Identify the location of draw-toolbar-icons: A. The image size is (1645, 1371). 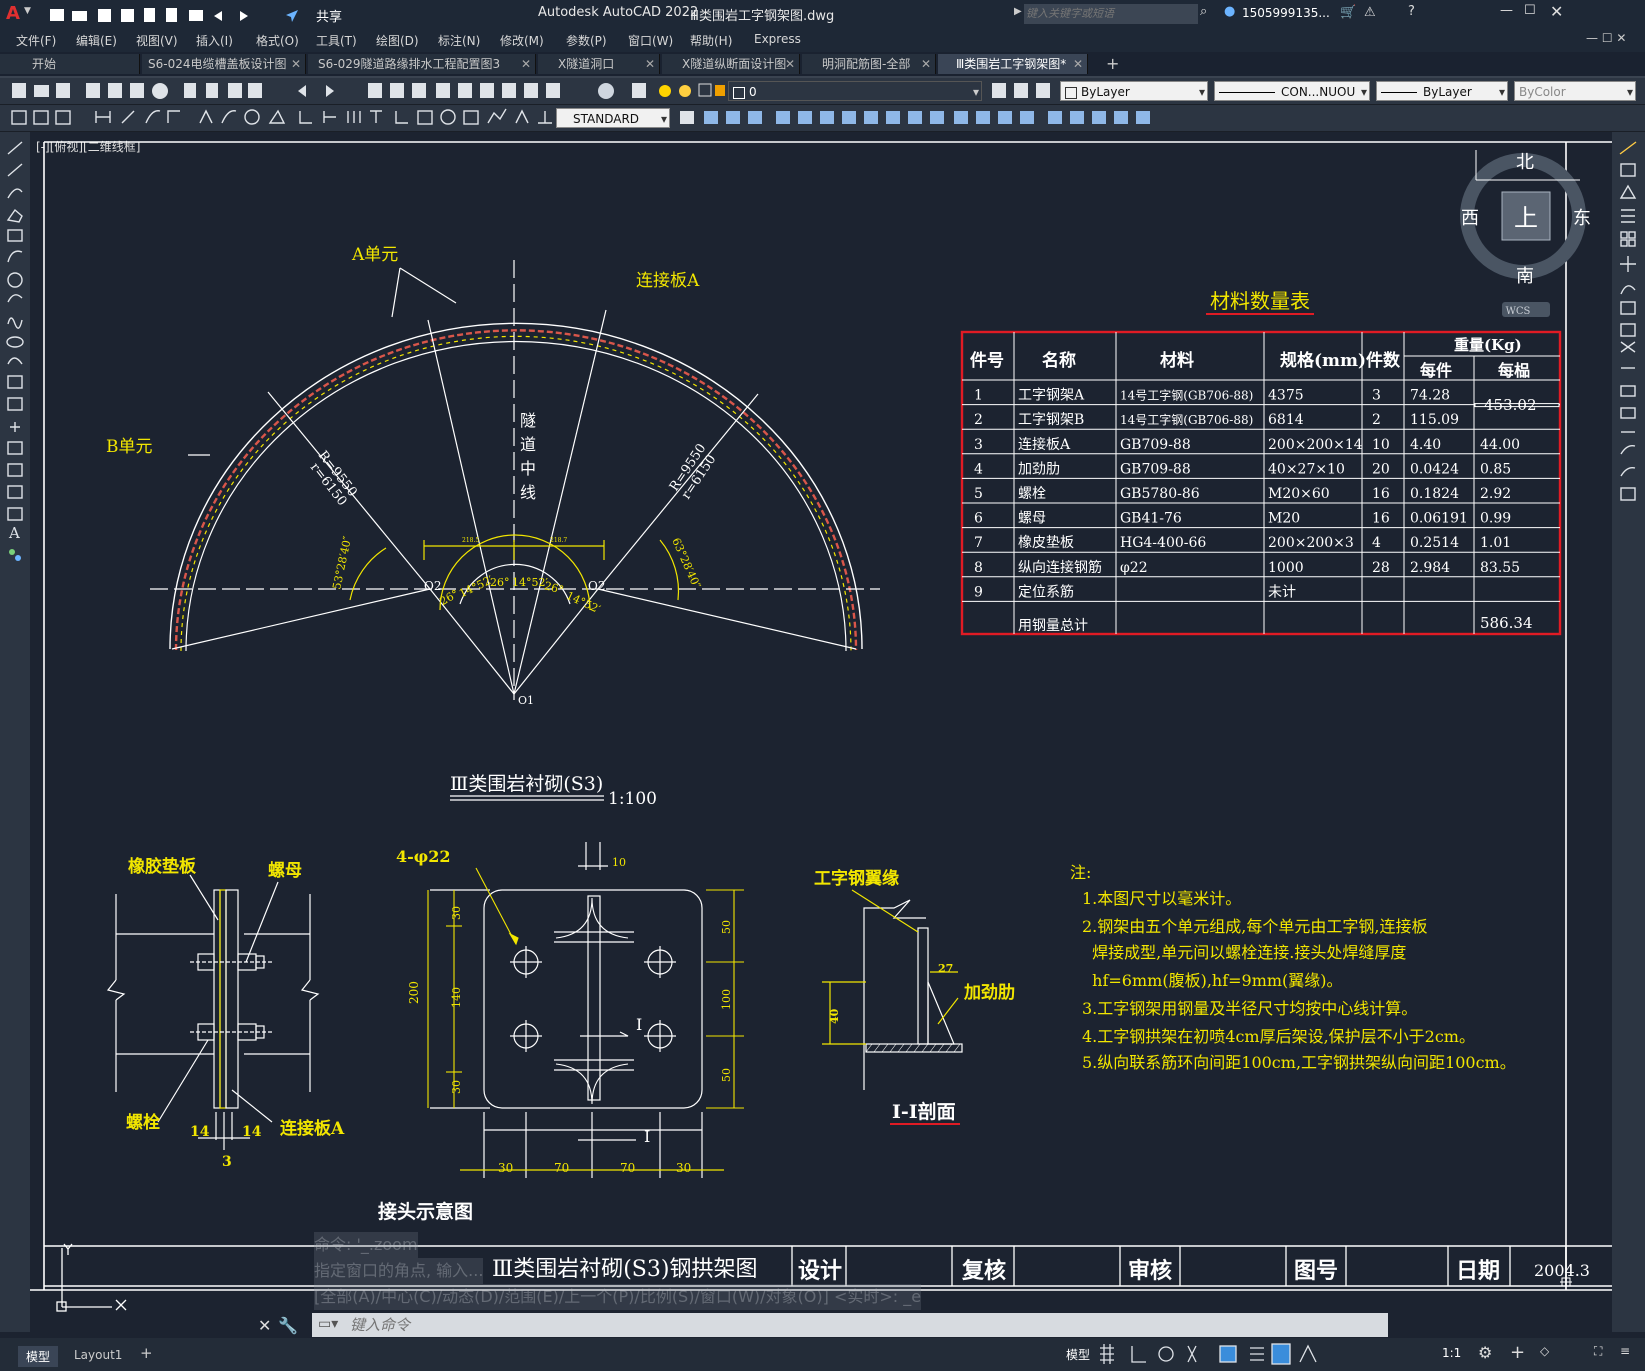
(15, 362).